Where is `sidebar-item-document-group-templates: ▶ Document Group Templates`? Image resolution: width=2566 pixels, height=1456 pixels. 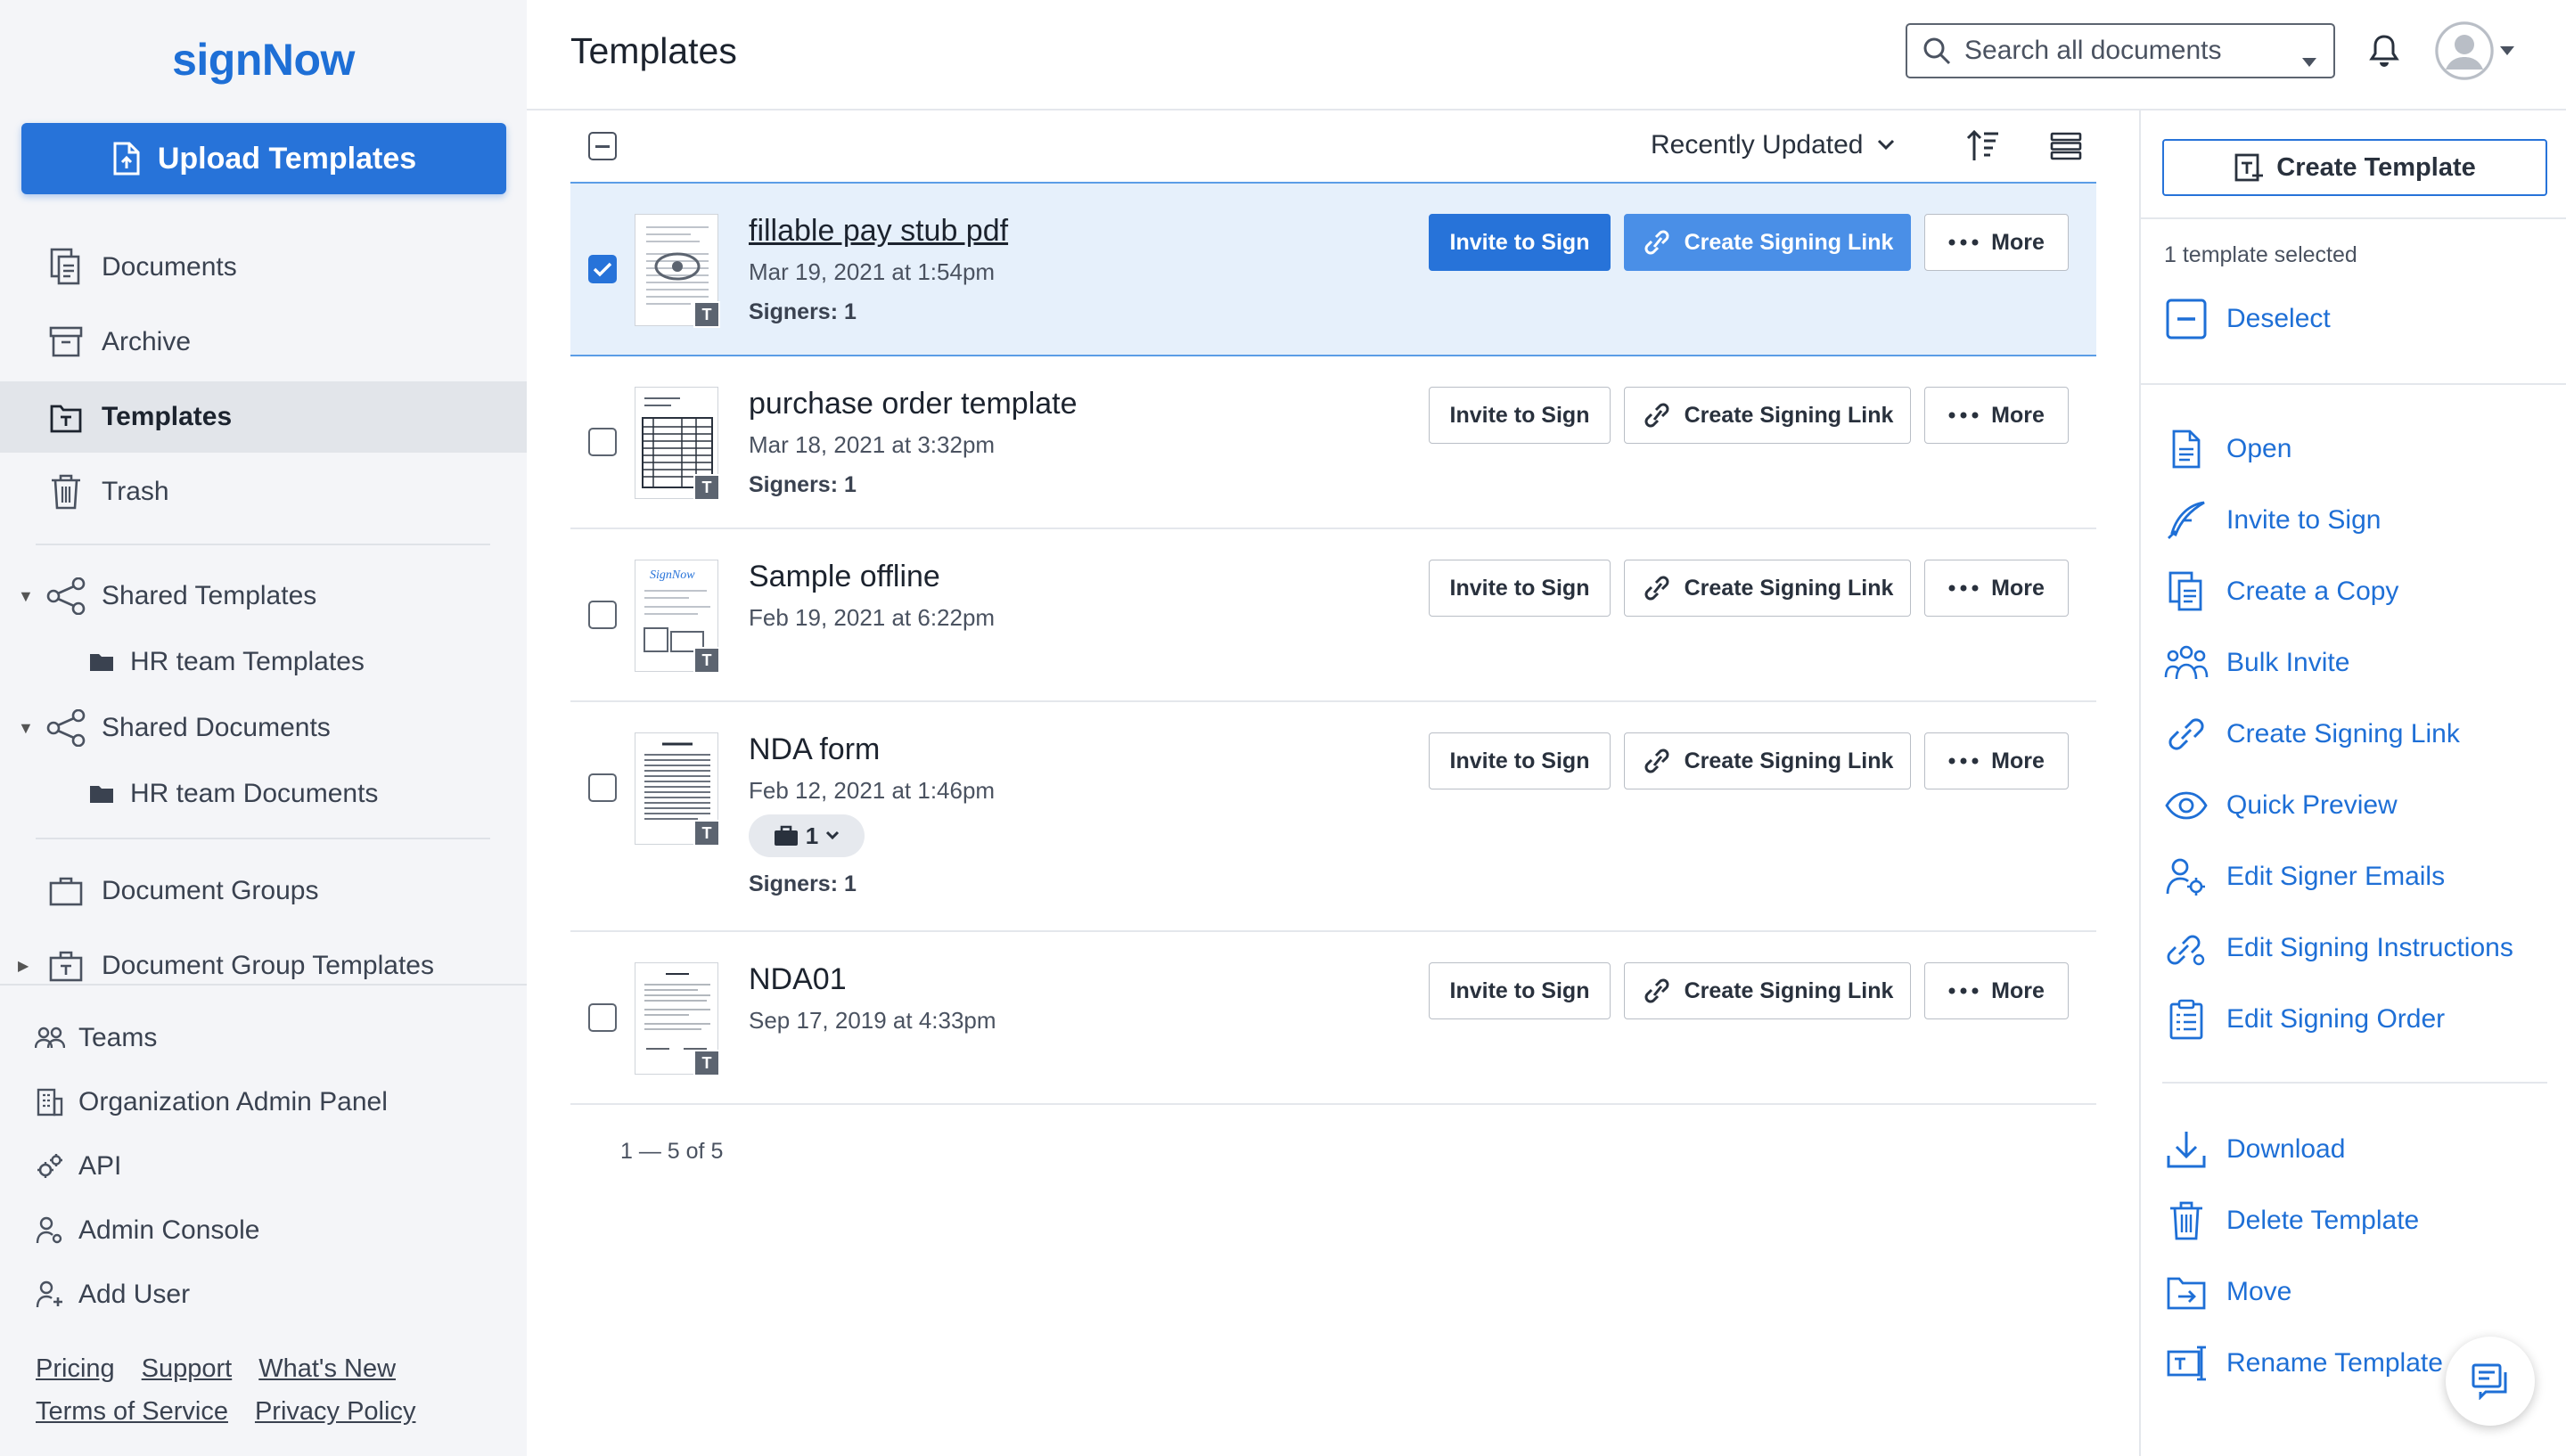 sidebar-item-document-group-templates: ▶ Document Group Templates is located at coordinates (263, 966).